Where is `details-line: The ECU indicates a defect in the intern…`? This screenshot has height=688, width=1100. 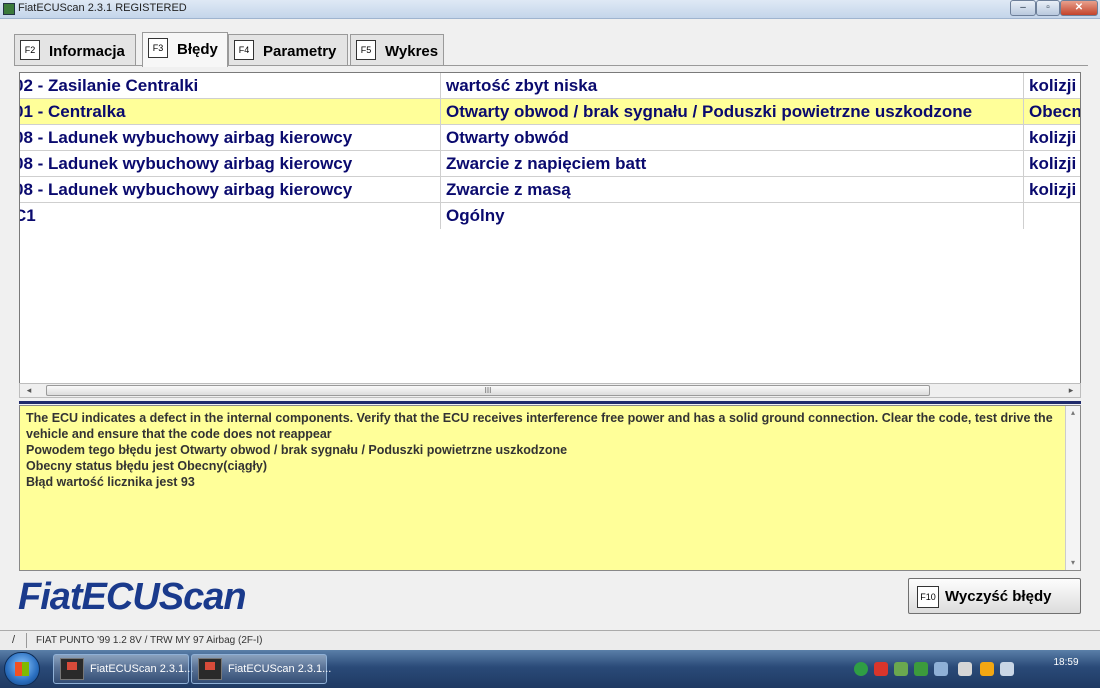
details-line: The ECU indicates a defect in the intern… is located at coordinates (539, 426).